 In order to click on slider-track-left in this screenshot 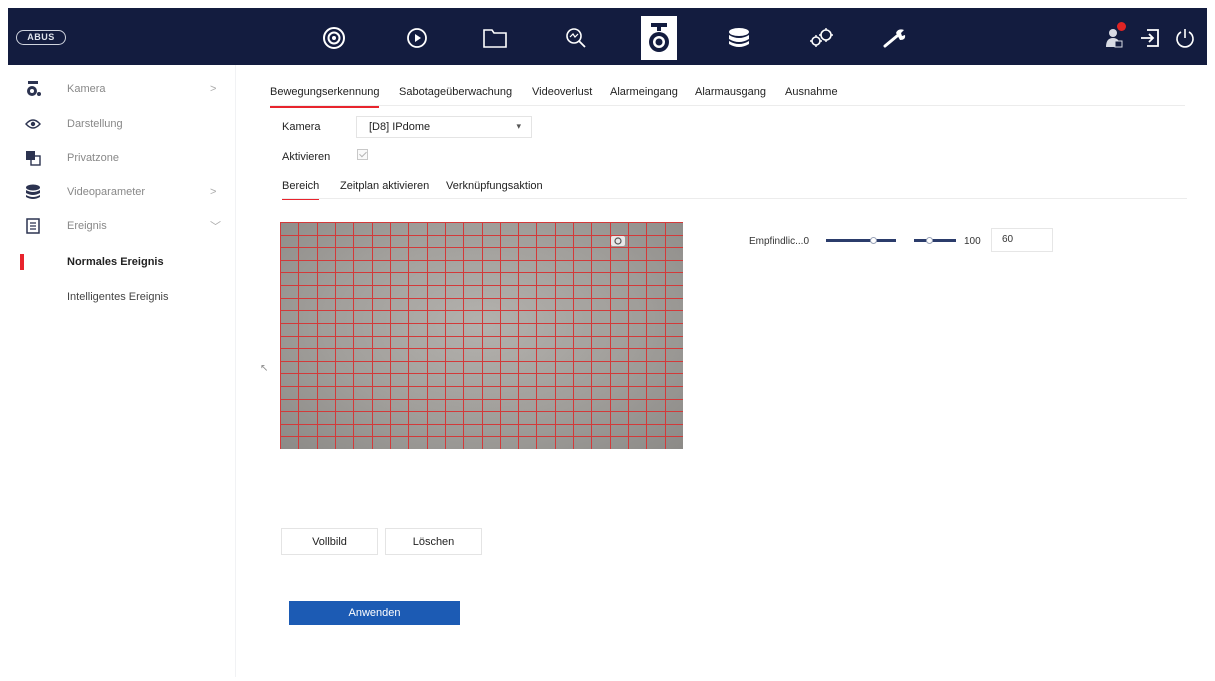, I will do `click(861, 240)`.